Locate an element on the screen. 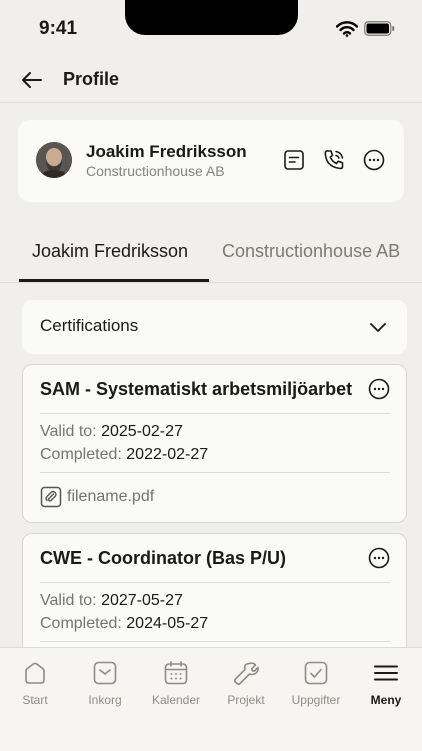  tab-uppgifter: Uppgifter is located at coordinates (316, 690).